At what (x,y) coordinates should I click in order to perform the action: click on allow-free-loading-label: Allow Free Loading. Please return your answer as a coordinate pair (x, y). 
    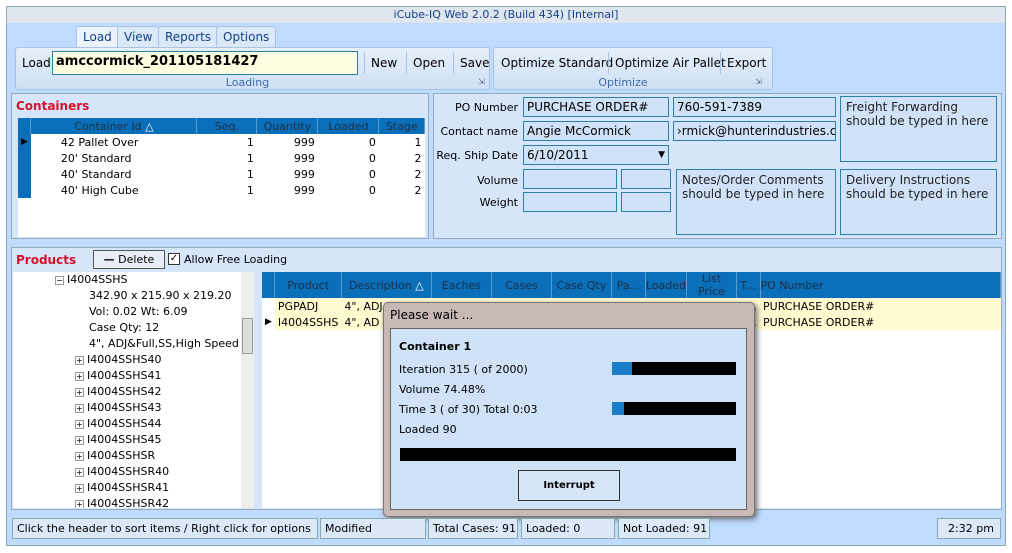
    Looking at the image, I should click on (236, 259).